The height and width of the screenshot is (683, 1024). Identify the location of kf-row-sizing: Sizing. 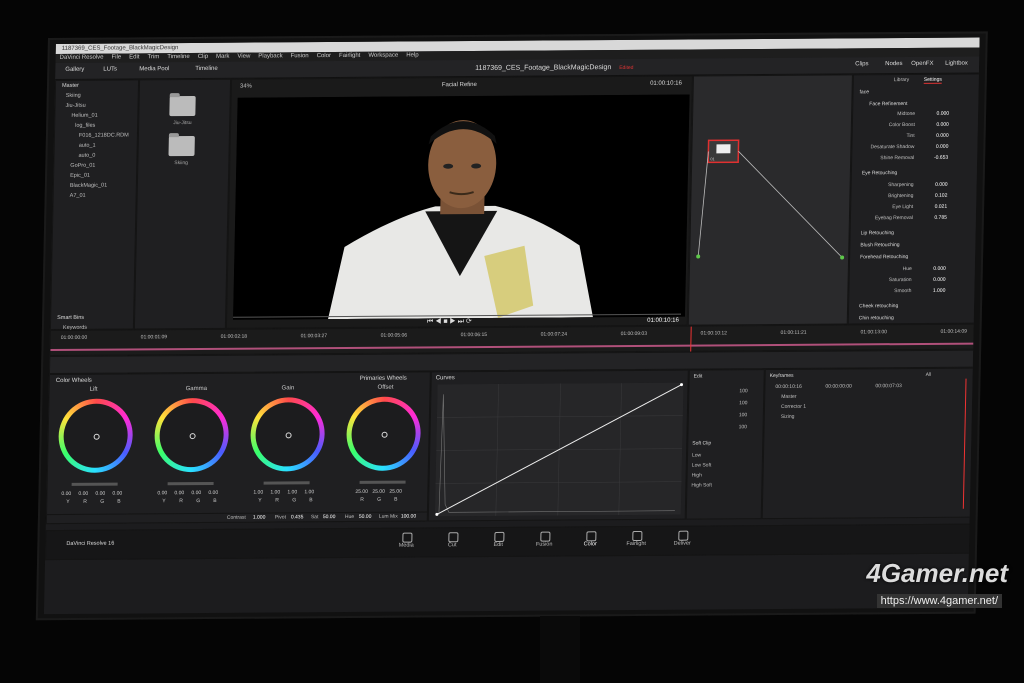
(788, 417).